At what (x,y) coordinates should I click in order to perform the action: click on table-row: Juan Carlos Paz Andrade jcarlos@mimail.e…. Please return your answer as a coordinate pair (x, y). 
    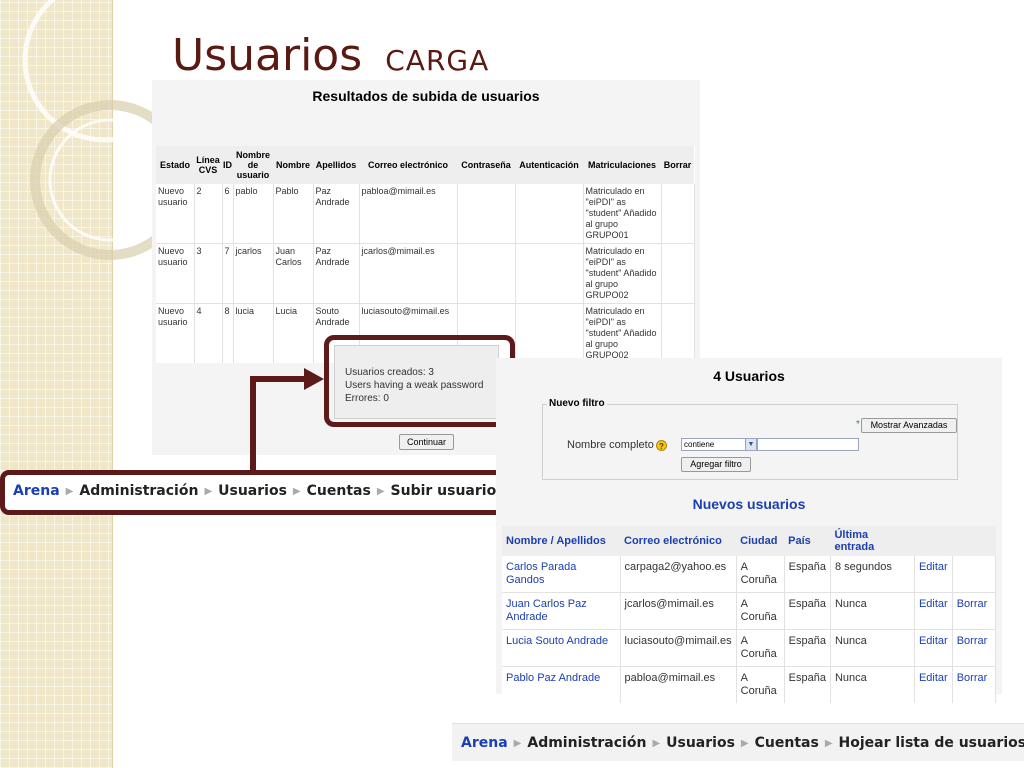
    Looking at the image, I should click on (749, 611).